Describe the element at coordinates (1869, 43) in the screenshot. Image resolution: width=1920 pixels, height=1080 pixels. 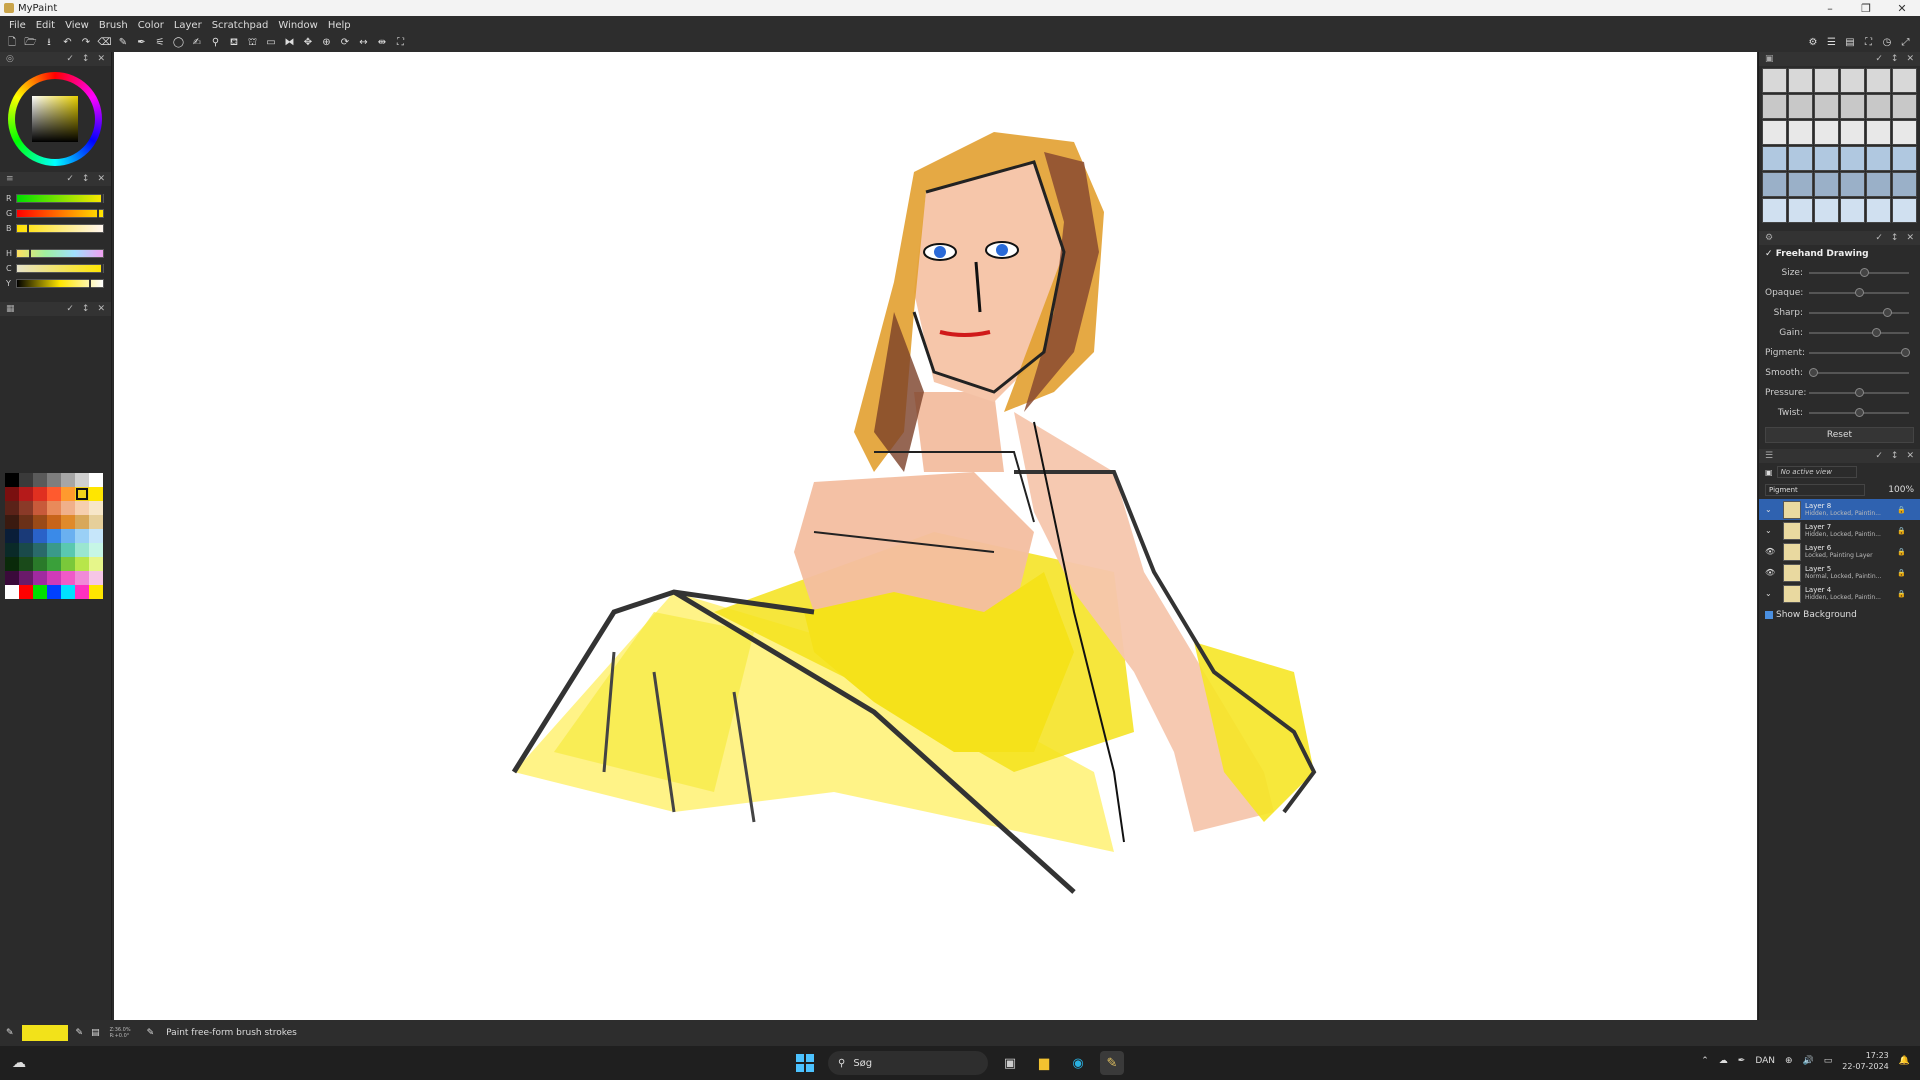
I see `fullscreen-icon: ⛶` at that location.